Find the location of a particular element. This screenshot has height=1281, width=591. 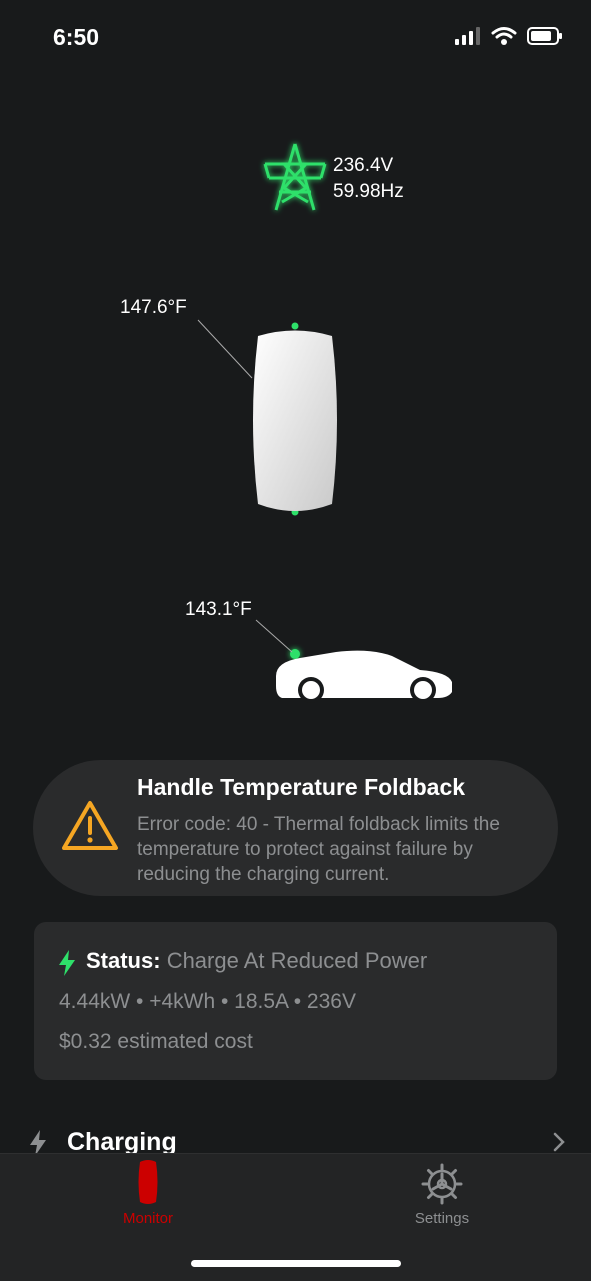

bolt-icon is located at coordinates (67, 963).